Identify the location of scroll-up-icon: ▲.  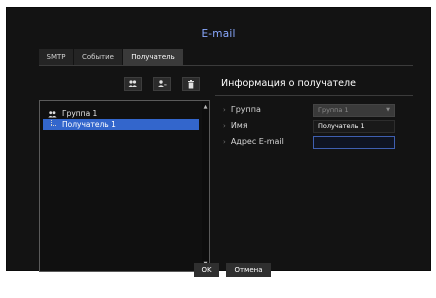
(205, 107).